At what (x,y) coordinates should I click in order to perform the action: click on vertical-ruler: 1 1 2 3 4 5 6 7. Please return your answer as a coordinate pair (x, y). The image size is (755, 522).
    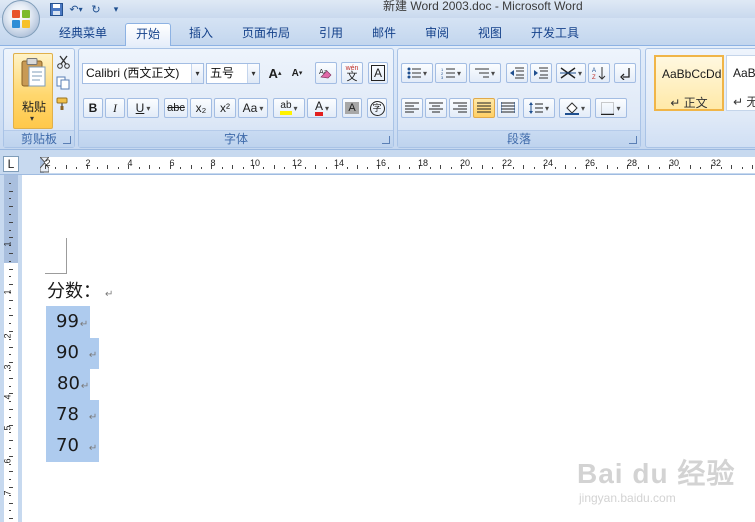
    Looking at the image, I should click on (10, 348).